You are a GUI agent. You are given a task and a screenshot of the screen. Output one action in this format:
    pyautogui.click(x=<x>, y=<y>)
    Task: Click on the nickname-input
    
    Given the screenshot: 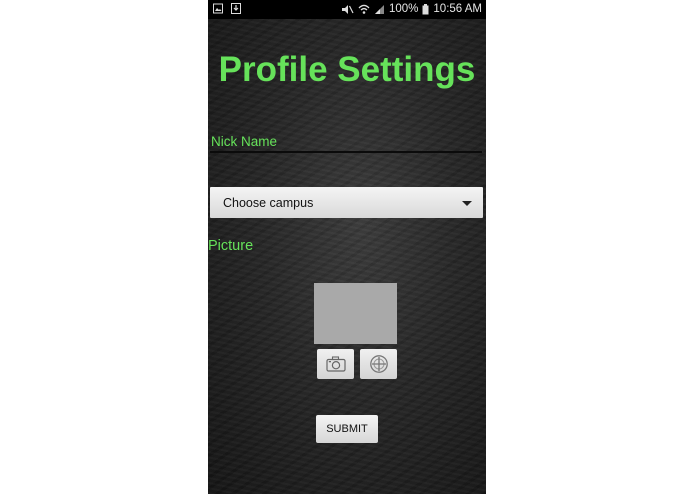 What is the action you would take?
    pyautogui.click(x=346, y=152)
    